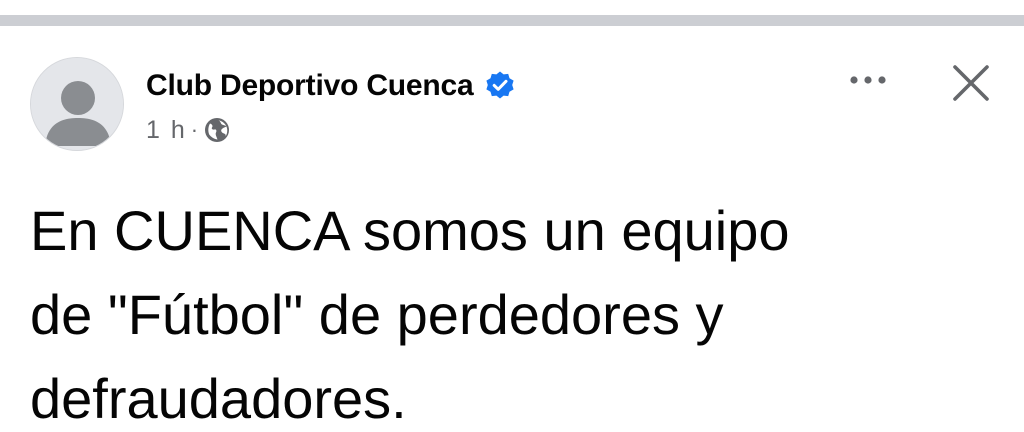  I want to click on avatar, so click(77, 104).